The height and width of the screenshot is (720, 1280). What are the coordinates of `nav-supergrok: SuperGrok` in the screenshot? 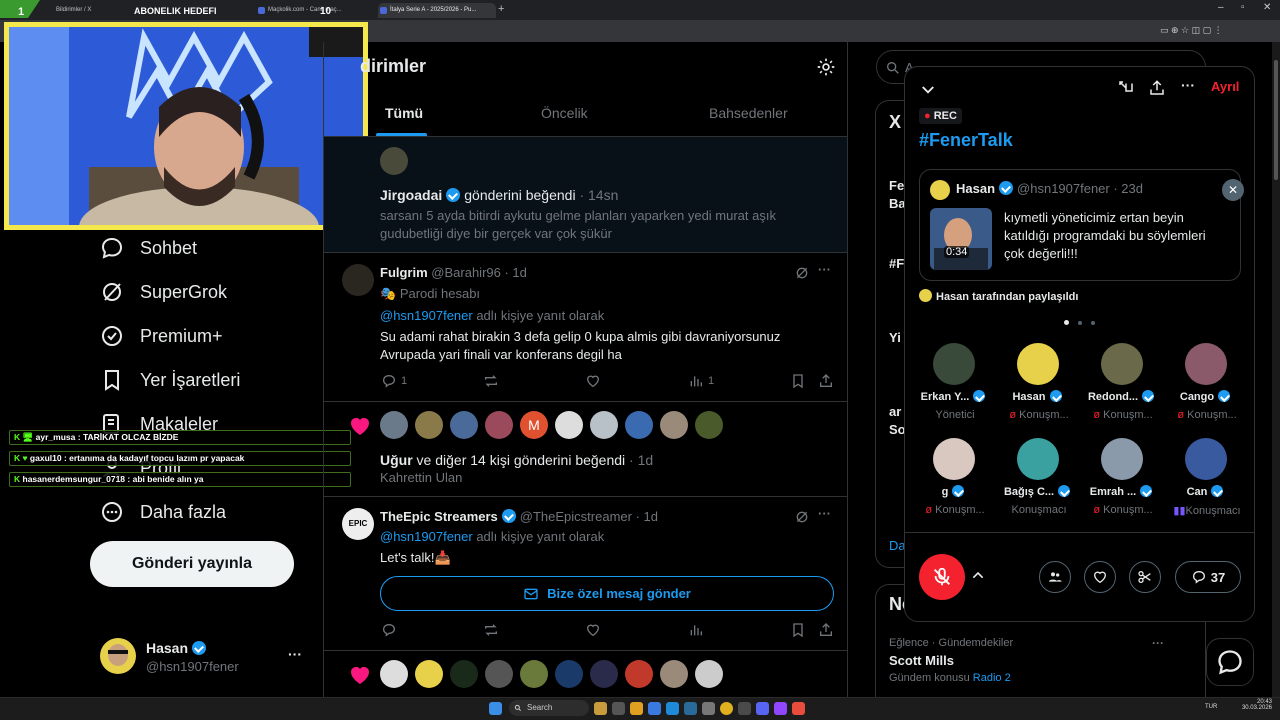 It's located at (163, 292).